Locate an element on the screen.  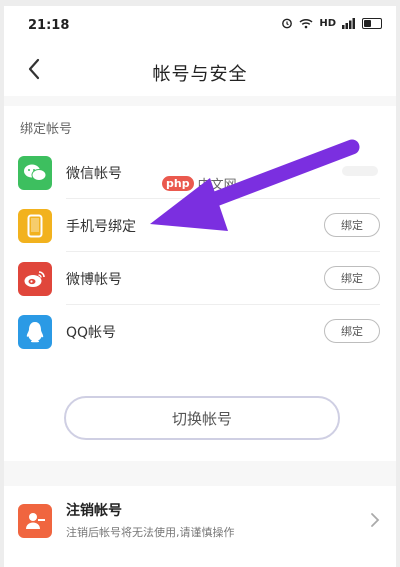
cancel-account-title: 注销帐号 is located at coordinates (94, 511).